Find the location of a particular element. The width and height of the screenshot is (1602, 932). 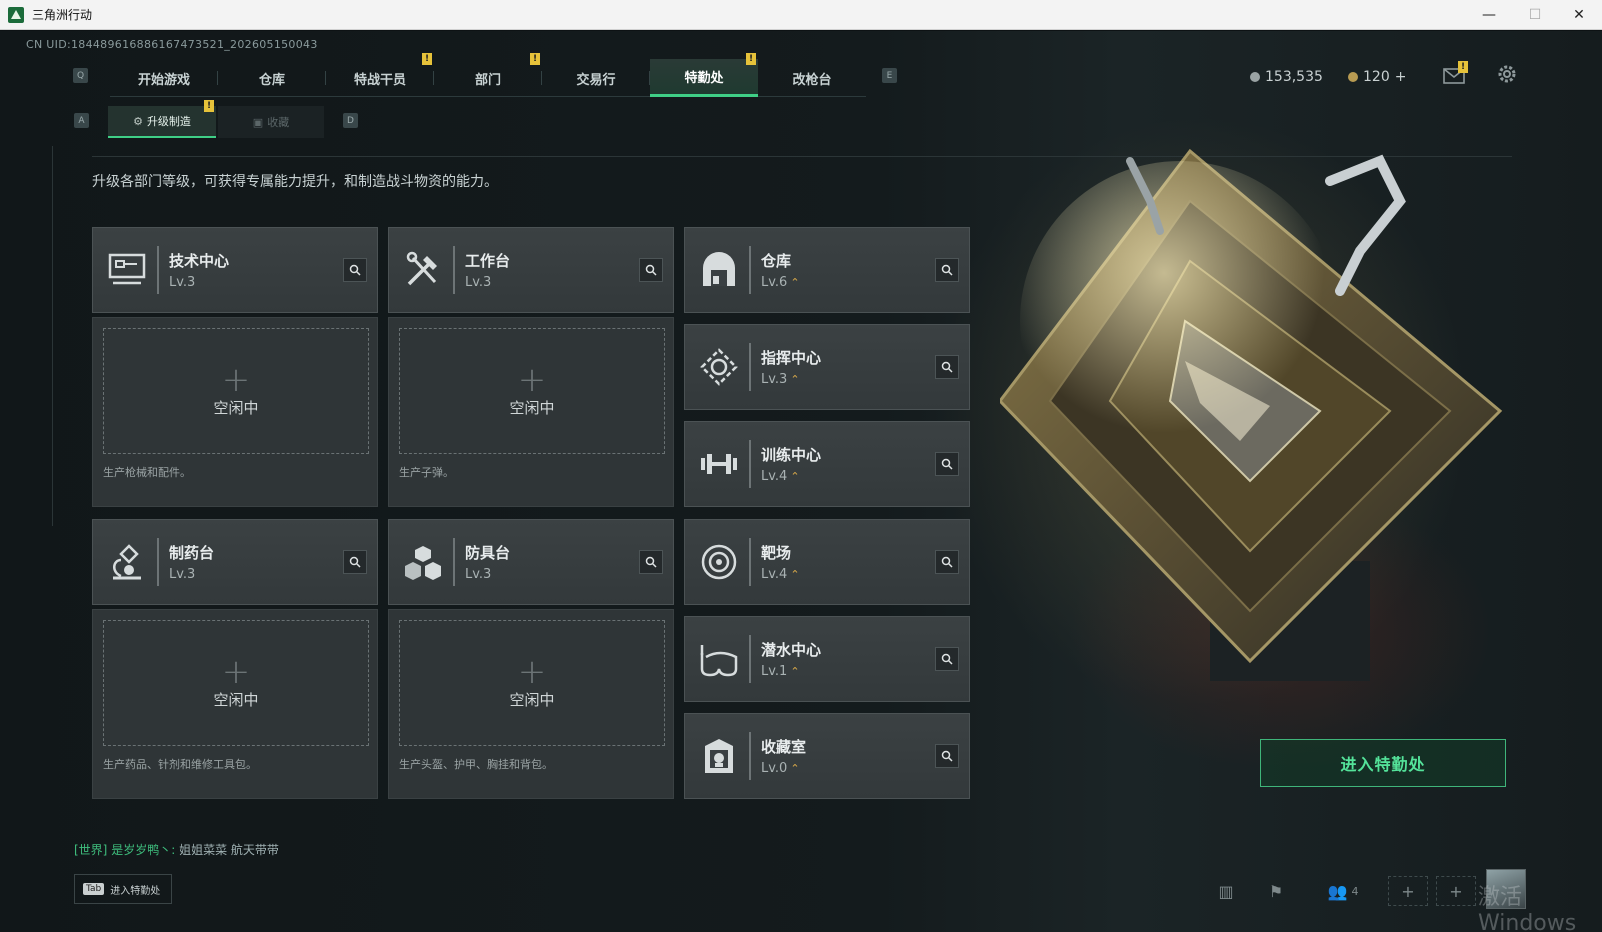

upgrade-gear-icon: ⚙ is located at coordinates (138, 121).